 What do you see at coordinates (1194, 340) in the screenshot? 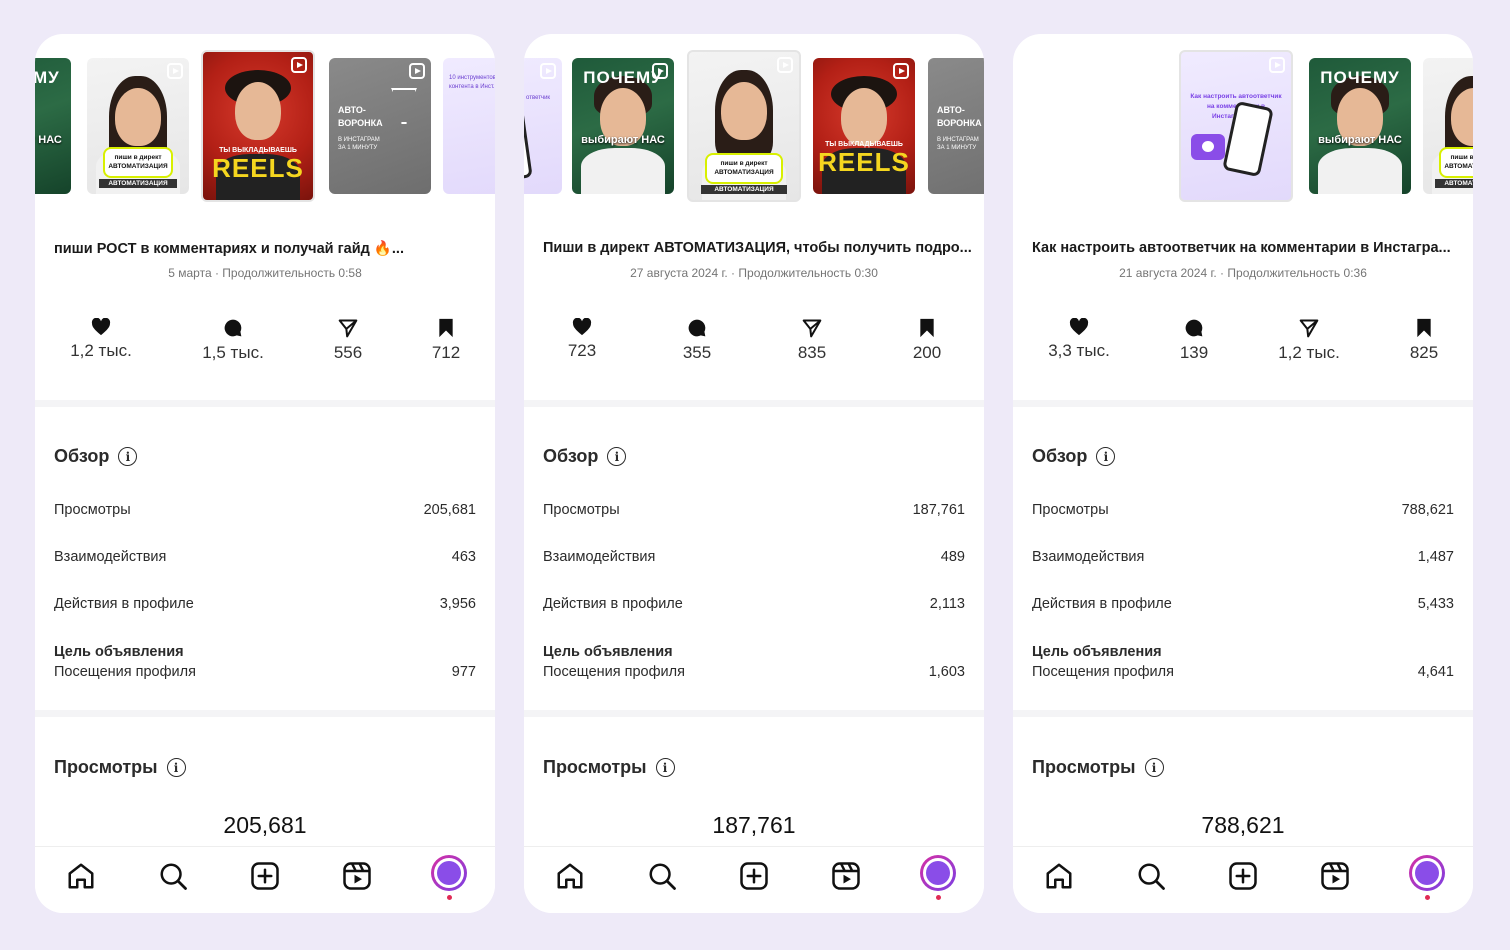
I see `comments-stat: 139` at bounding box center [1194, 340].